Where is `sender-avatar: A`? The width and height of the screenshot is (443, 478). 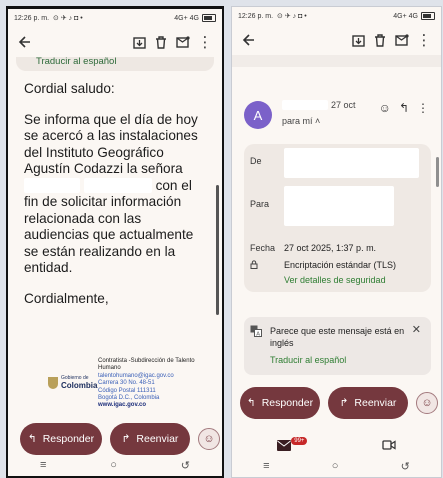
sender-avatar: A is located at coordinates (258, 115).